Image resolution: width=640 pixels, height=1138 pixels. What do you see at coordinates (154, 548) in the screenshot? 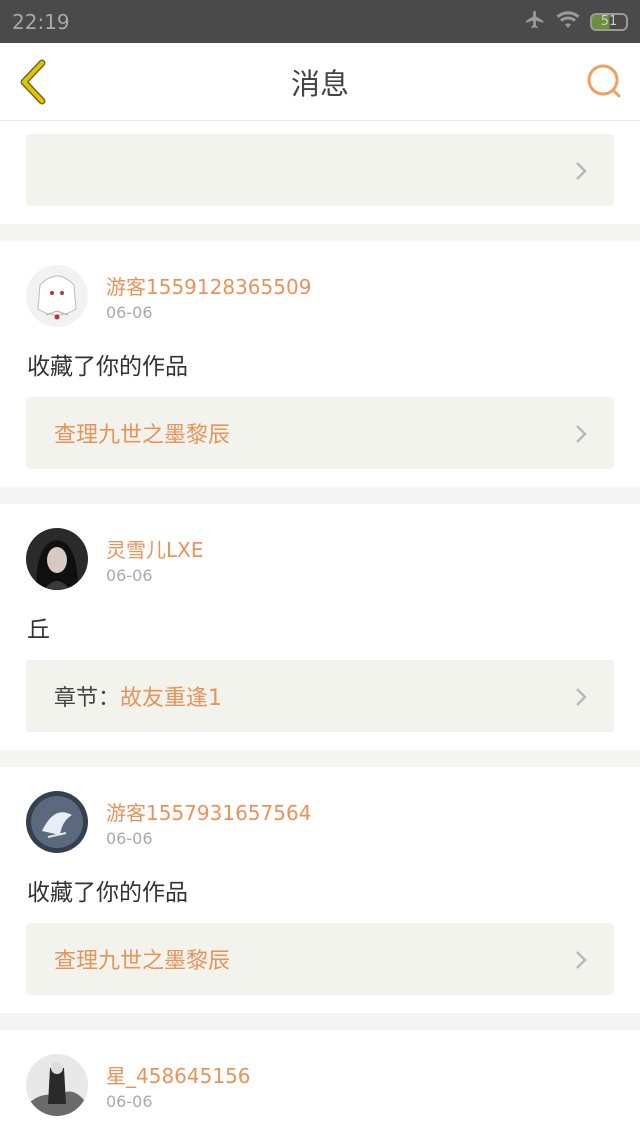
I see `username: 灵雪儿LXE` at bounding box center [154, 548].